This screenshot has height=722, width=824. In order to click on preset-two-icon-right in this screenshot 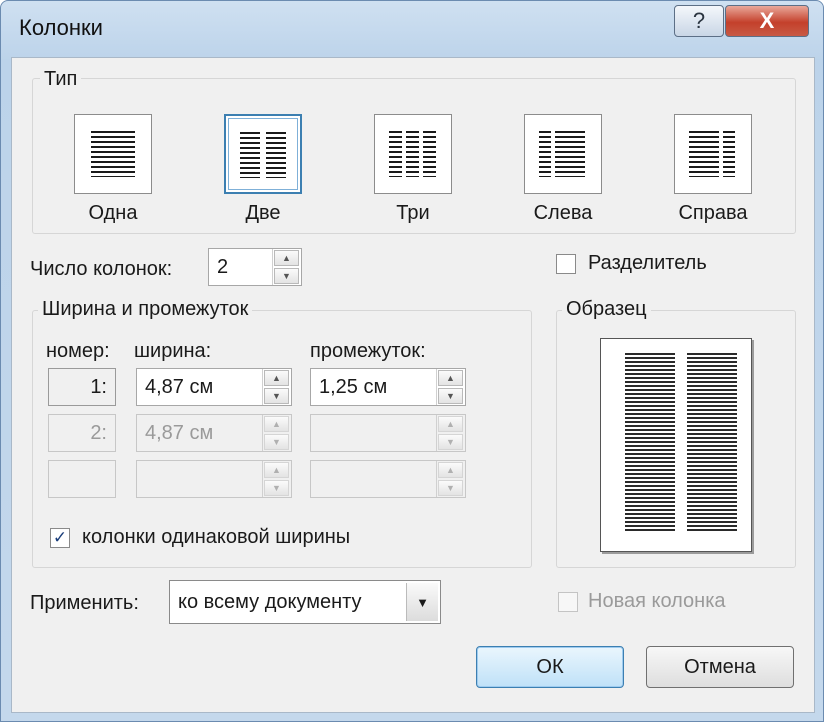, I will do `click(276, 155)`.